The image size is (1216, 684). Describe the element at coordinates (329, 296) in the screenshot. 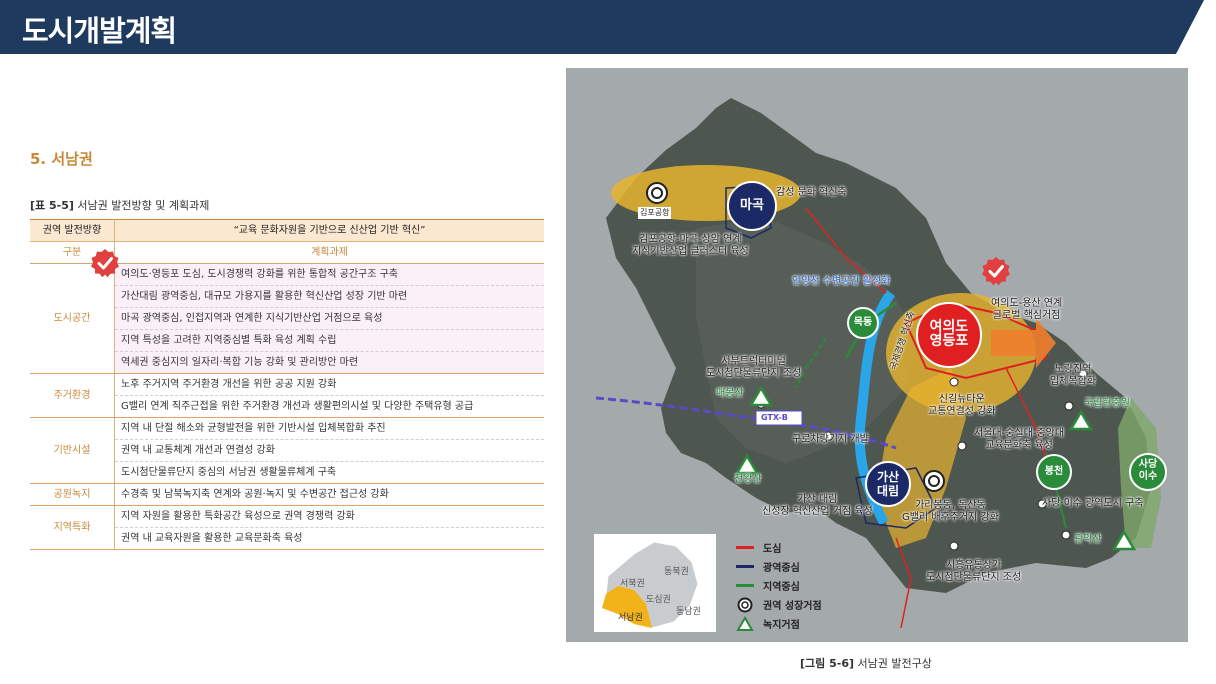

I see `task-cell: 가산대림 광역중심, 대규모 가용지를 활용한 혁신산업 성장 기반 마련` at that location.